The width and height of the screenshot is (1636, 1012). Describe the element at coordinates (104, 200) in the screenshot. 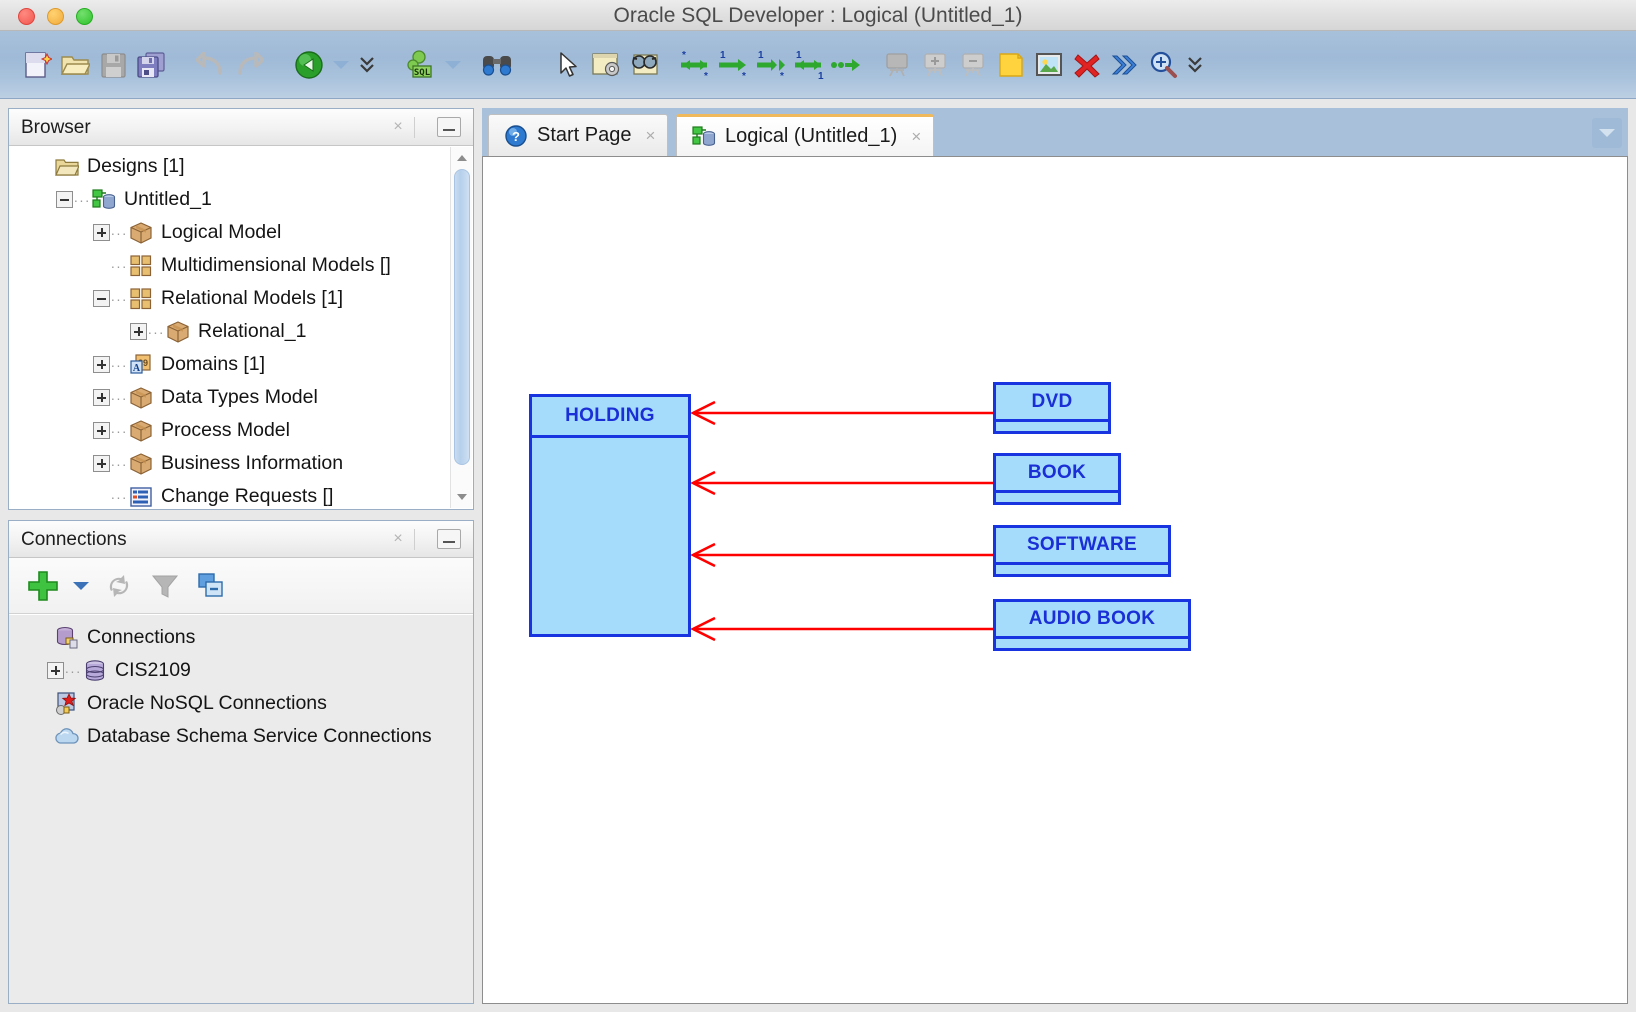

I see `design-icon` at that location.